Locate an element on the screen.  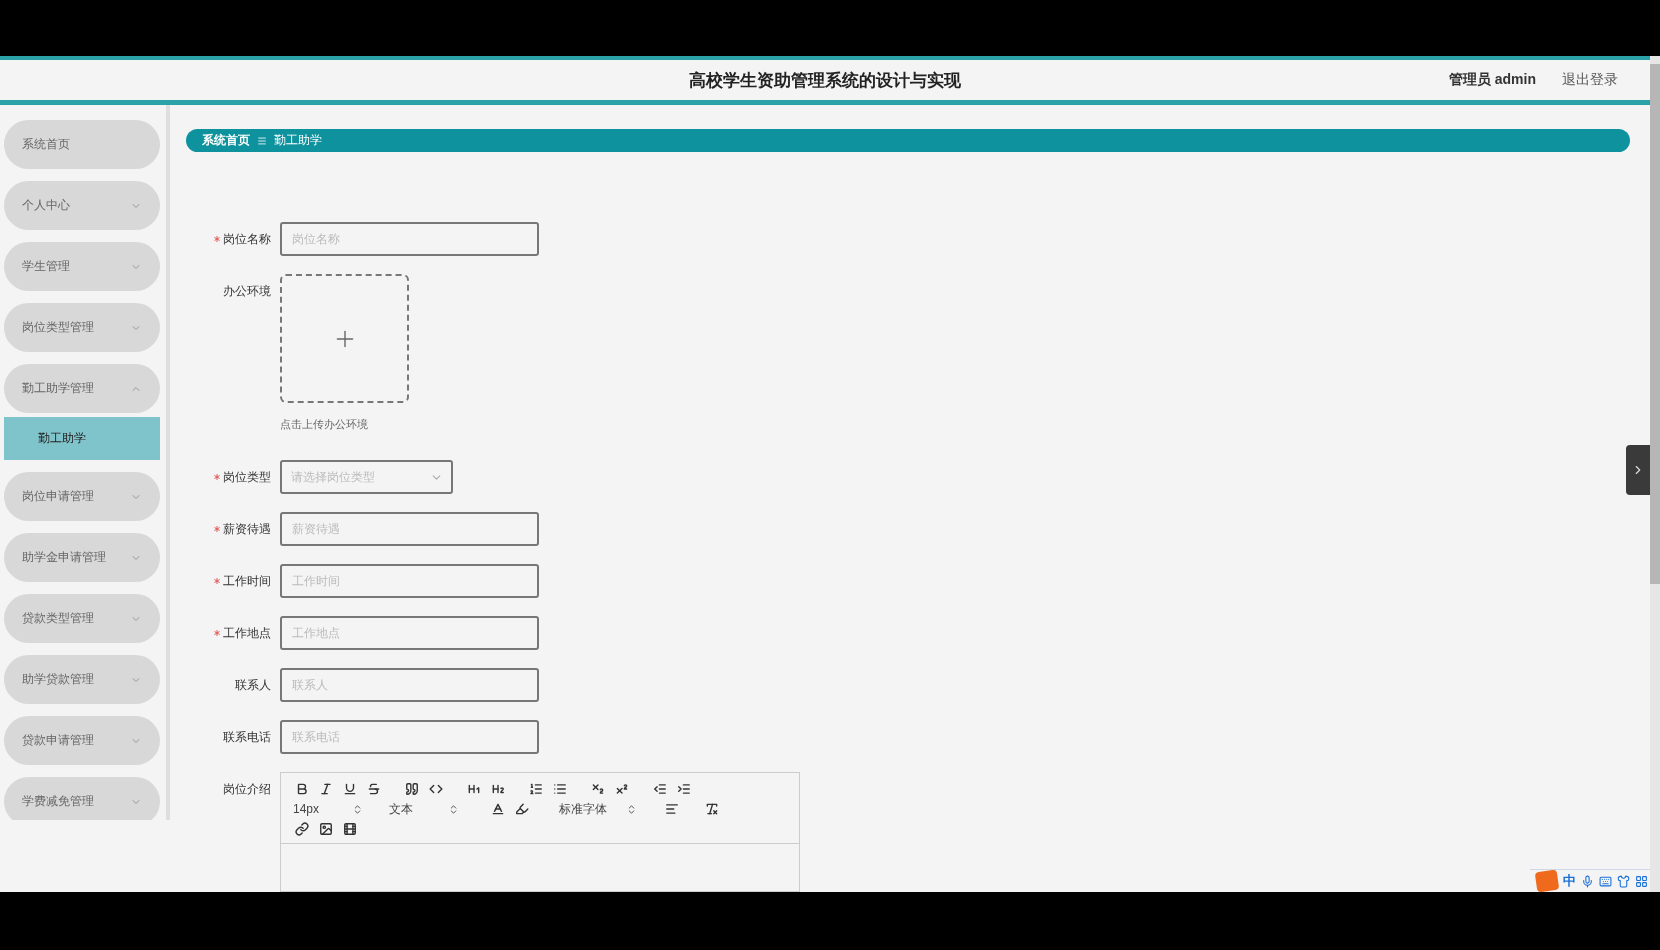
grid-icon is located at coordinates (1641, 881).